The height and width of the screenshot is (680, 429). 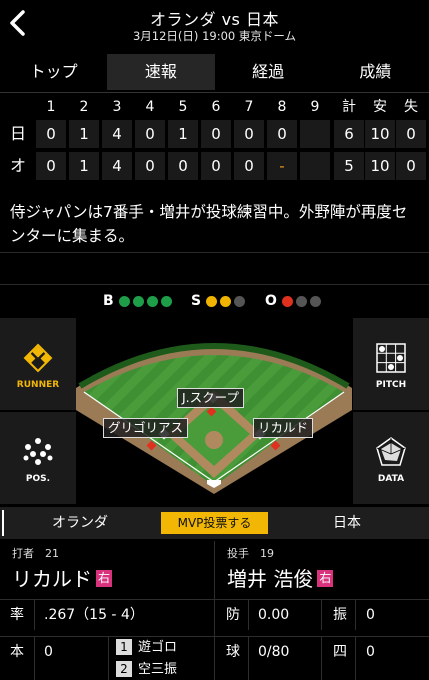 What do you see at coordinates (349, 107) in the screenshot?
I see `total-runs-header: 計` at bounding box center [349, 107].